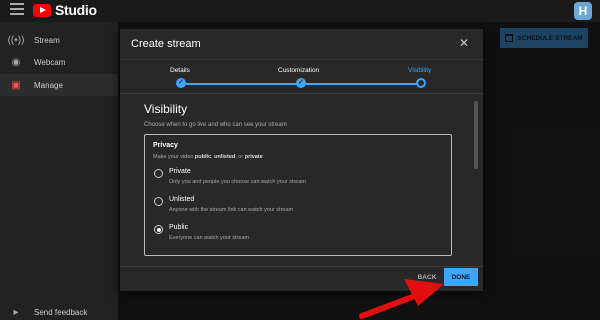 This screenshot has width=600, height=320. What do you see at coordinates (48, 85) in the screenshot?
I see `sidebar-item-label: Manage` at bounding box center [48, 85].